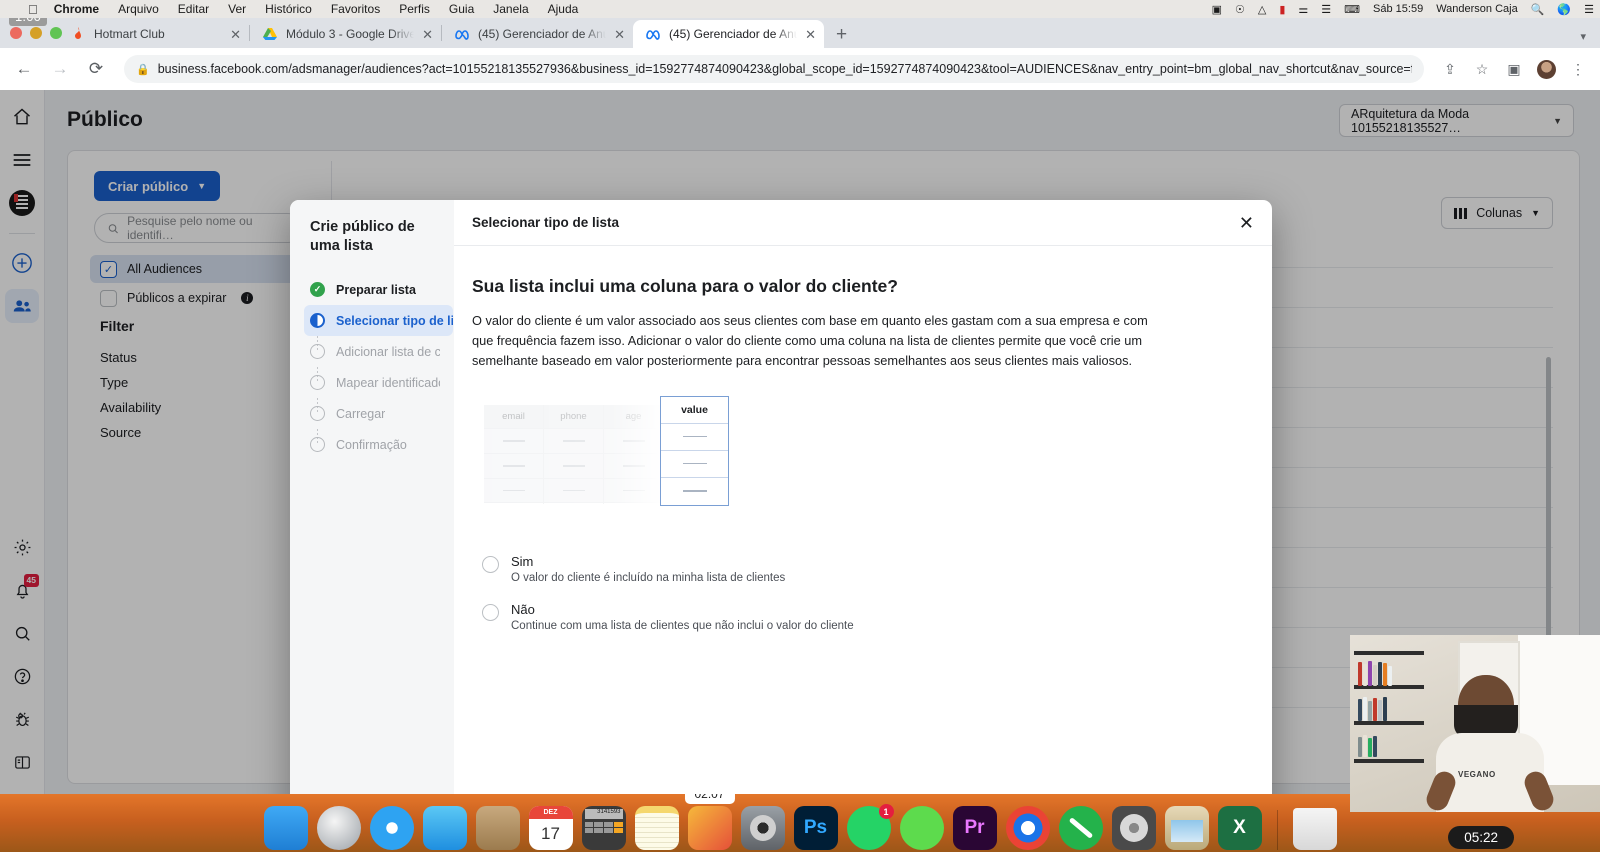 Image resolution: width=1600 pixels, height=852 pixels. What do you see at coordinates (96, 69) in the screenshot?
I see `reload-button: ⟳` at bounding box center [96, 69].